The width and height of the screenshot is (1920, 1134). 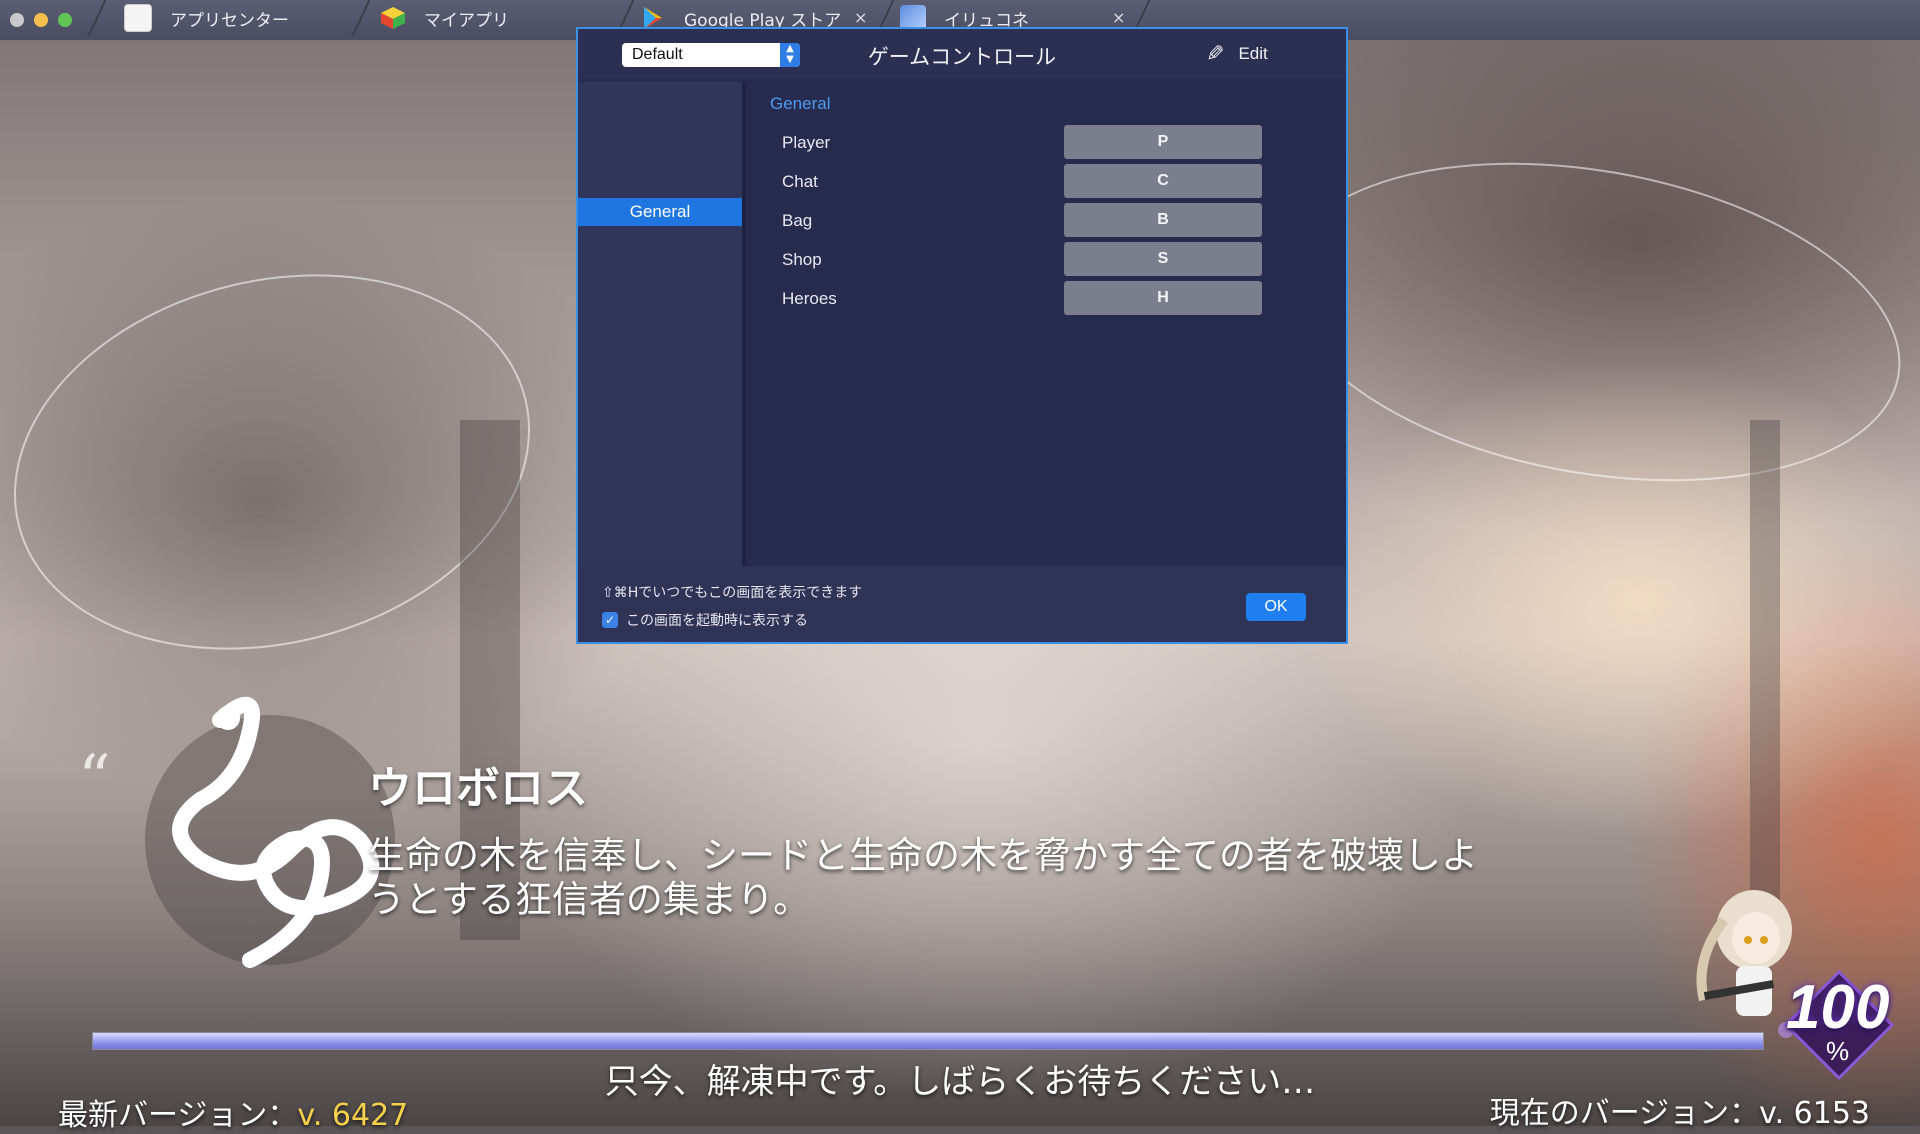 I want to click on faction-name: ウロボロス, so click(x=478, y=788).